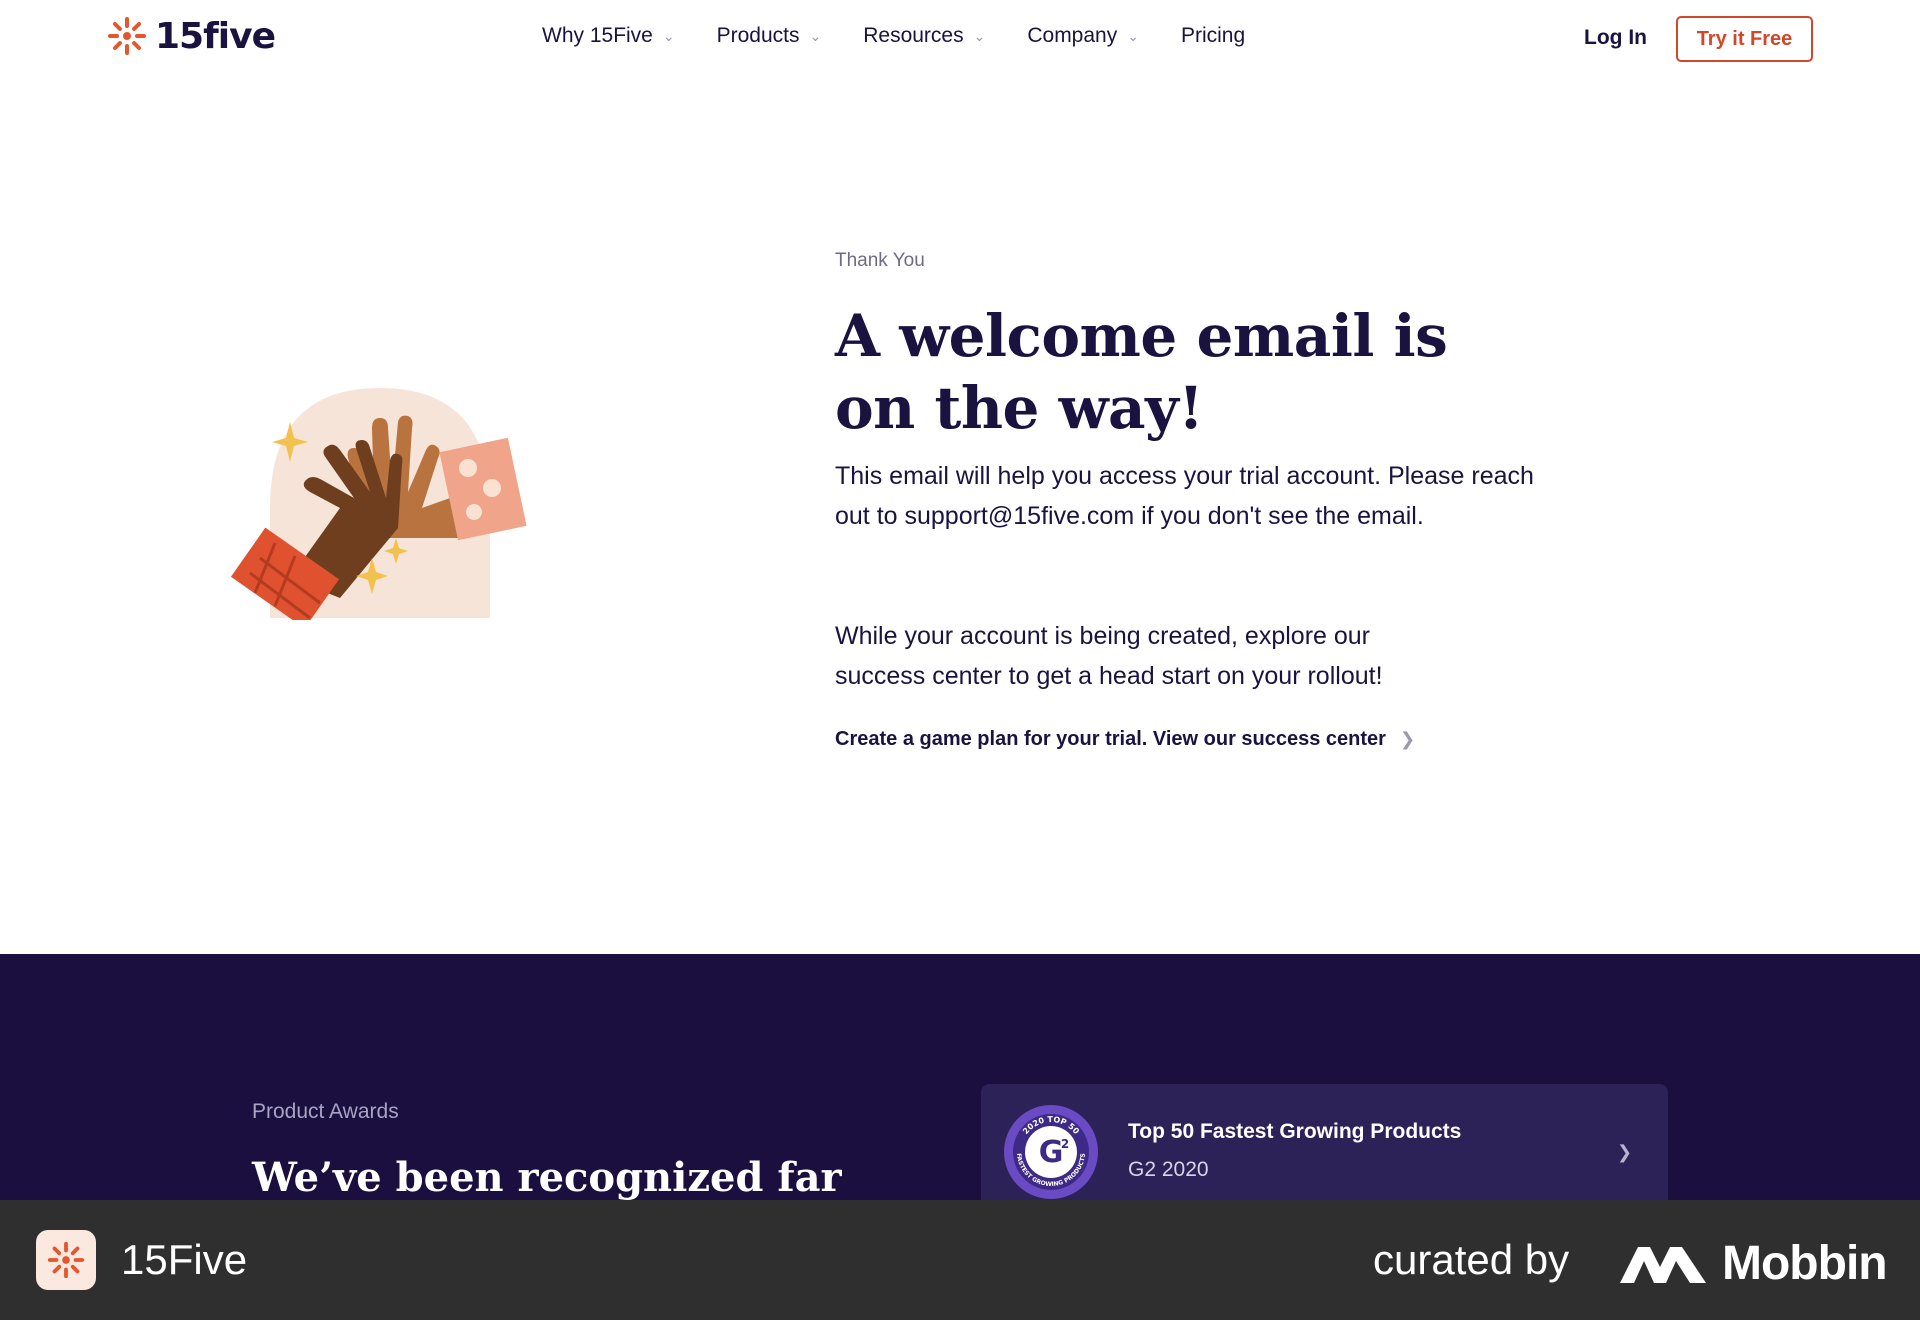 This screenshot has height=1320, width=1920. What do you see at coordinates (960, 1260) in the screenshot?
I see `curation-footer: 15Five curated by Mobbin` at bounding box center [960, 1260].